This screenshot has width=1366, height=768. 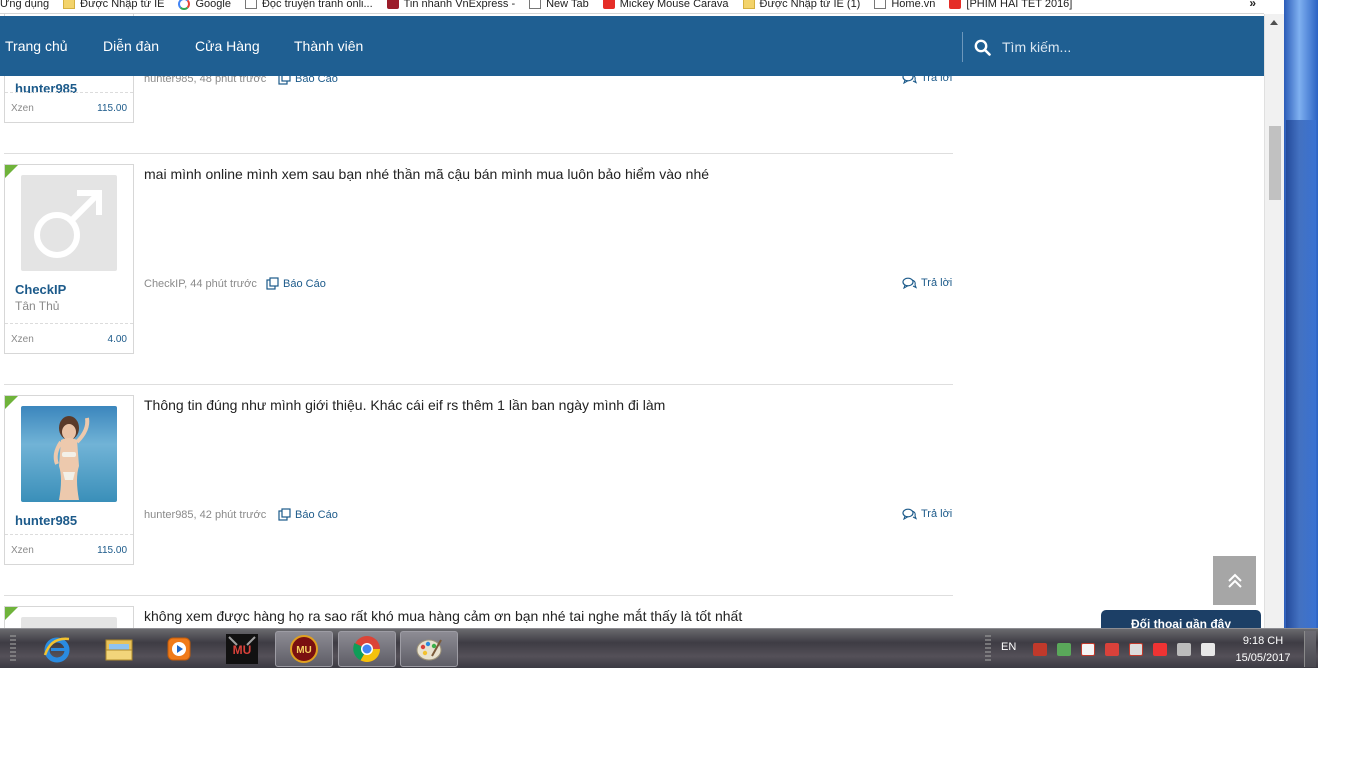 What do you see at coordinates (904, 5) in the screenshot?
I see `bookmark-home-vn: Home.vn` at bounding box center [904, 5].